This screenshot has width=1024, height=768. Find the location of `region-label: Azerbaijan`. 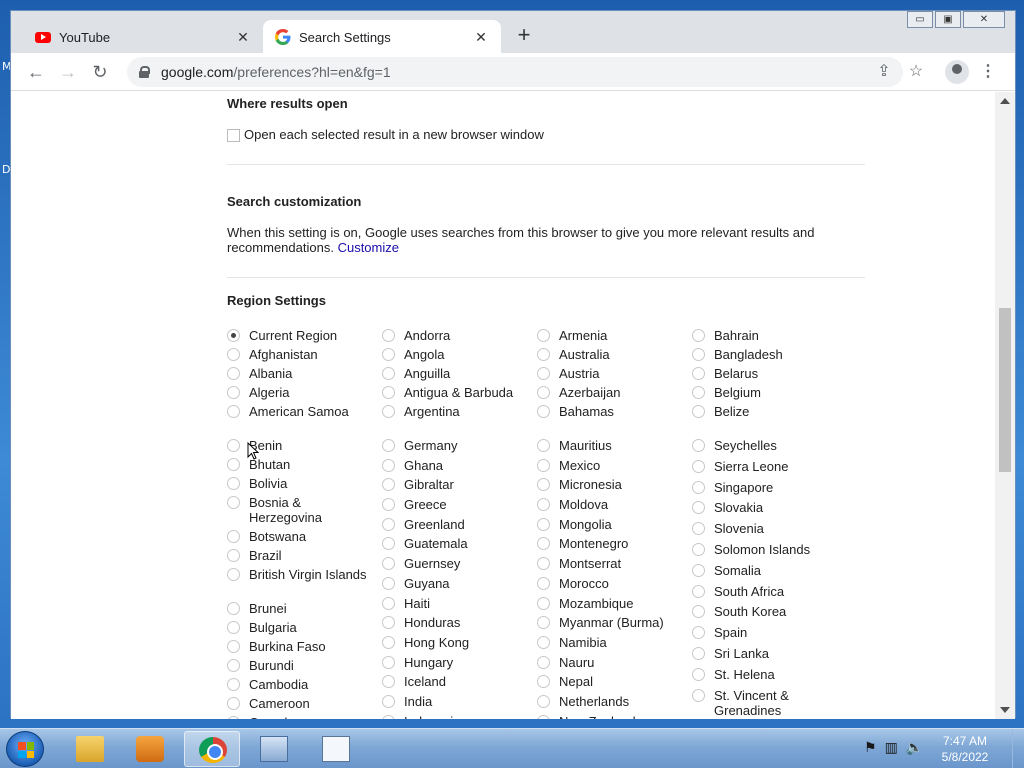

region-label: Azerbaijan is located at coordinates (619, 392).